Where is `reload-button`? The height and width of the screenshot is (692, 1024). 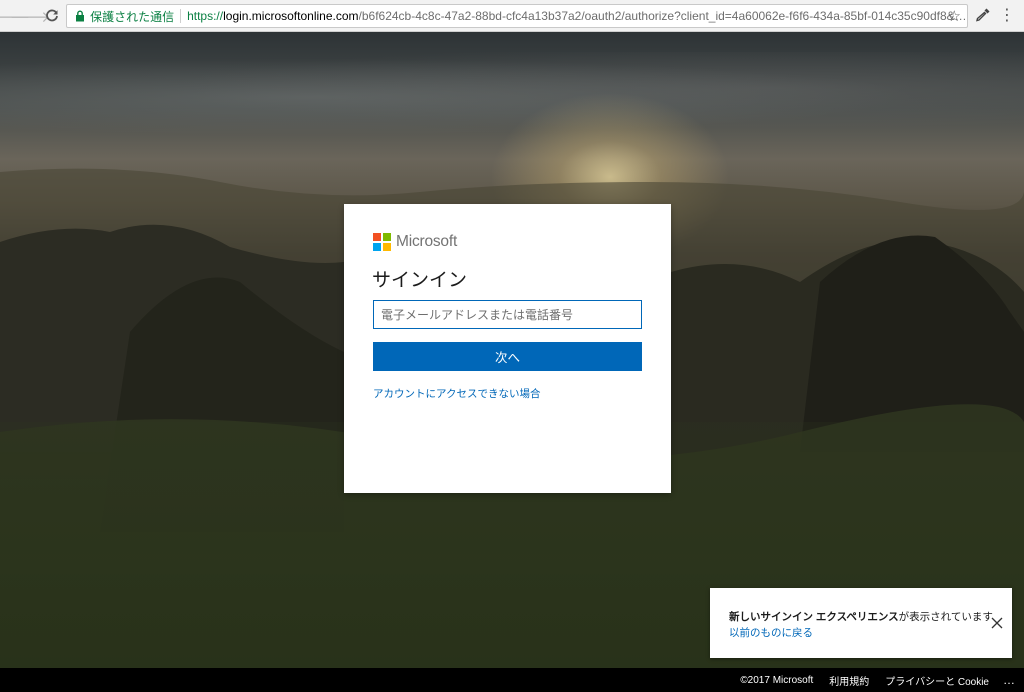 reload-button is located at coordinates (52, 16).